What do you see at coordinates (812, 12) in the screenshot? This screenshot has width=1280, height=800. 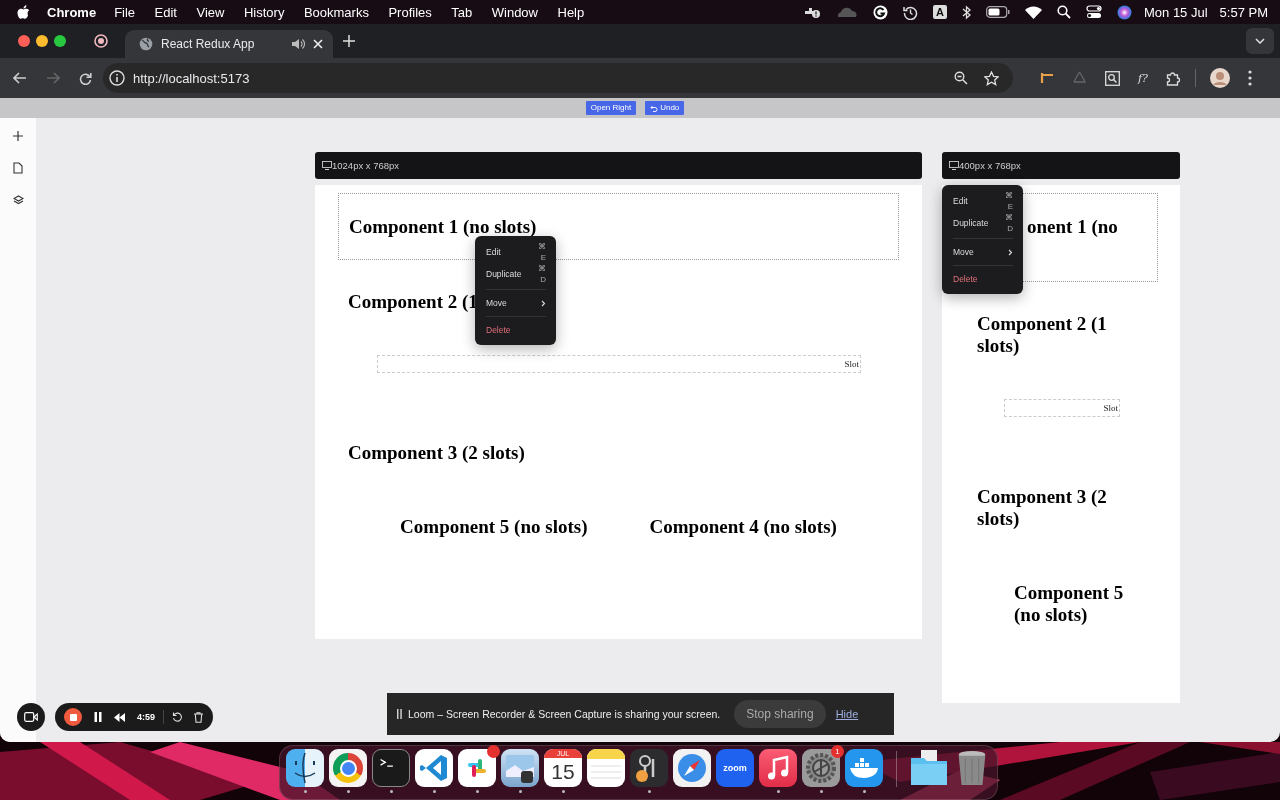 I see `cloud-alert-icon` at bounding box center [812, 12].